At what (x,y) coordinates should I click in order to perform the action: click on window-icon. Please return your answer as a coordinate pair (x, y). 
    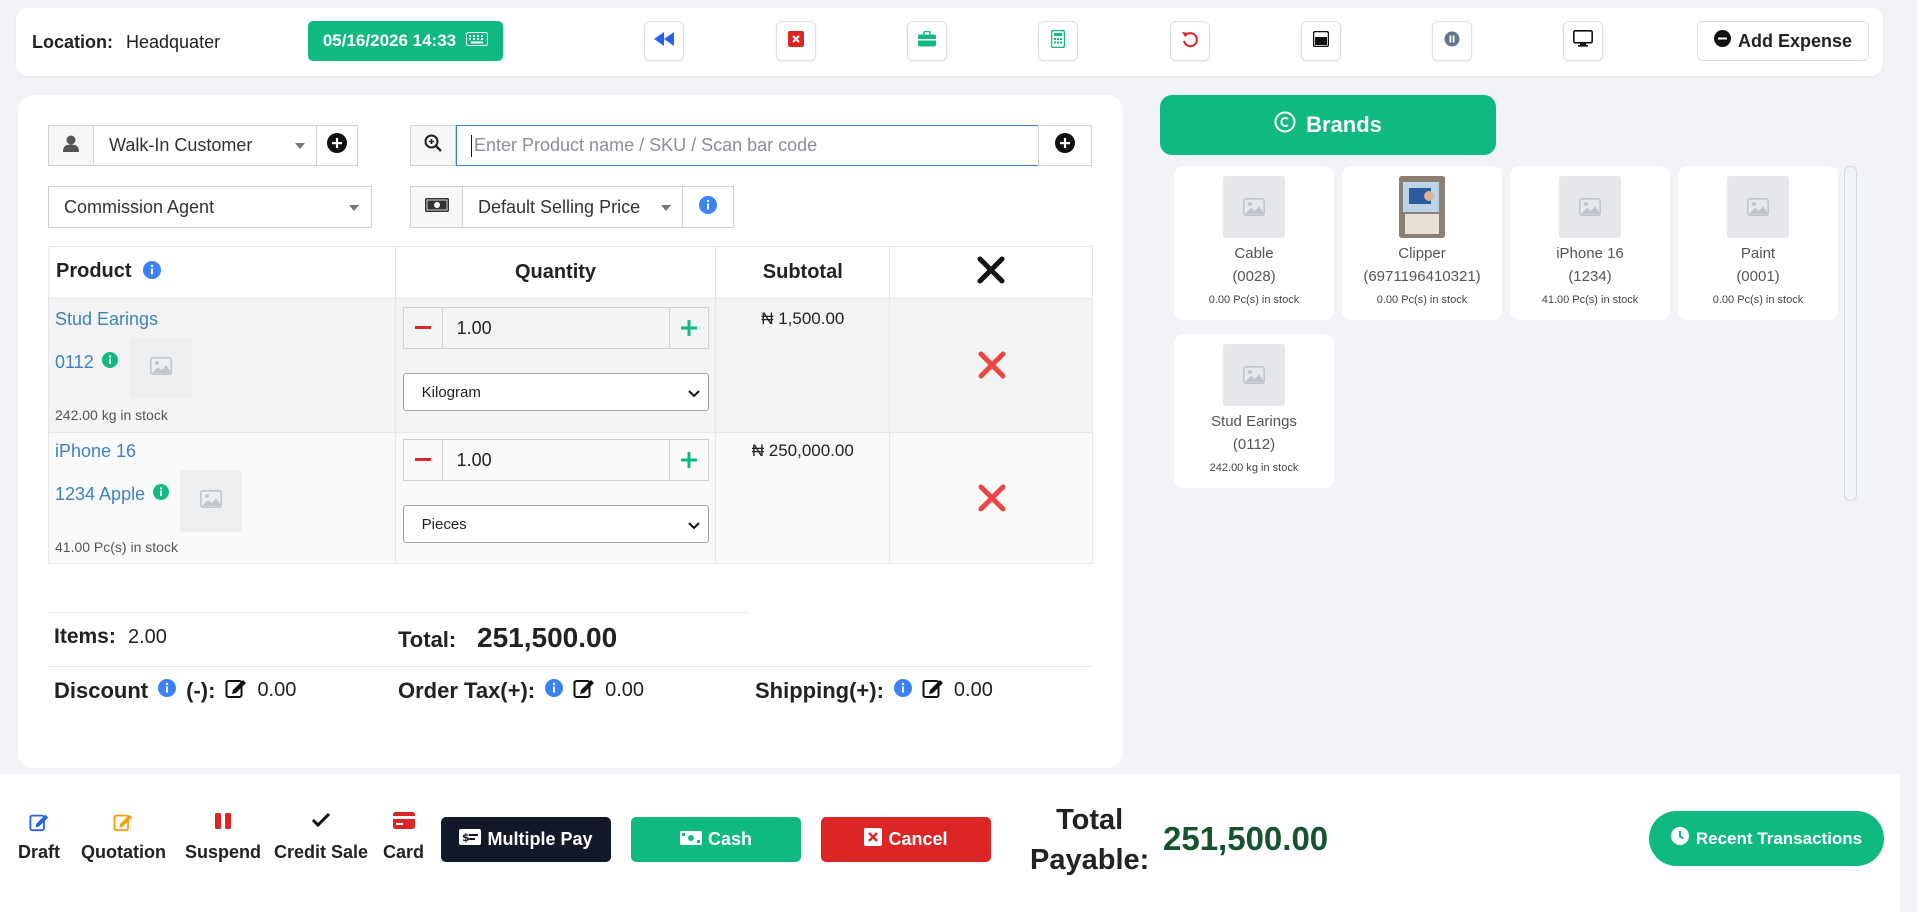
    Looking at the image, I should click on (1321, 41).